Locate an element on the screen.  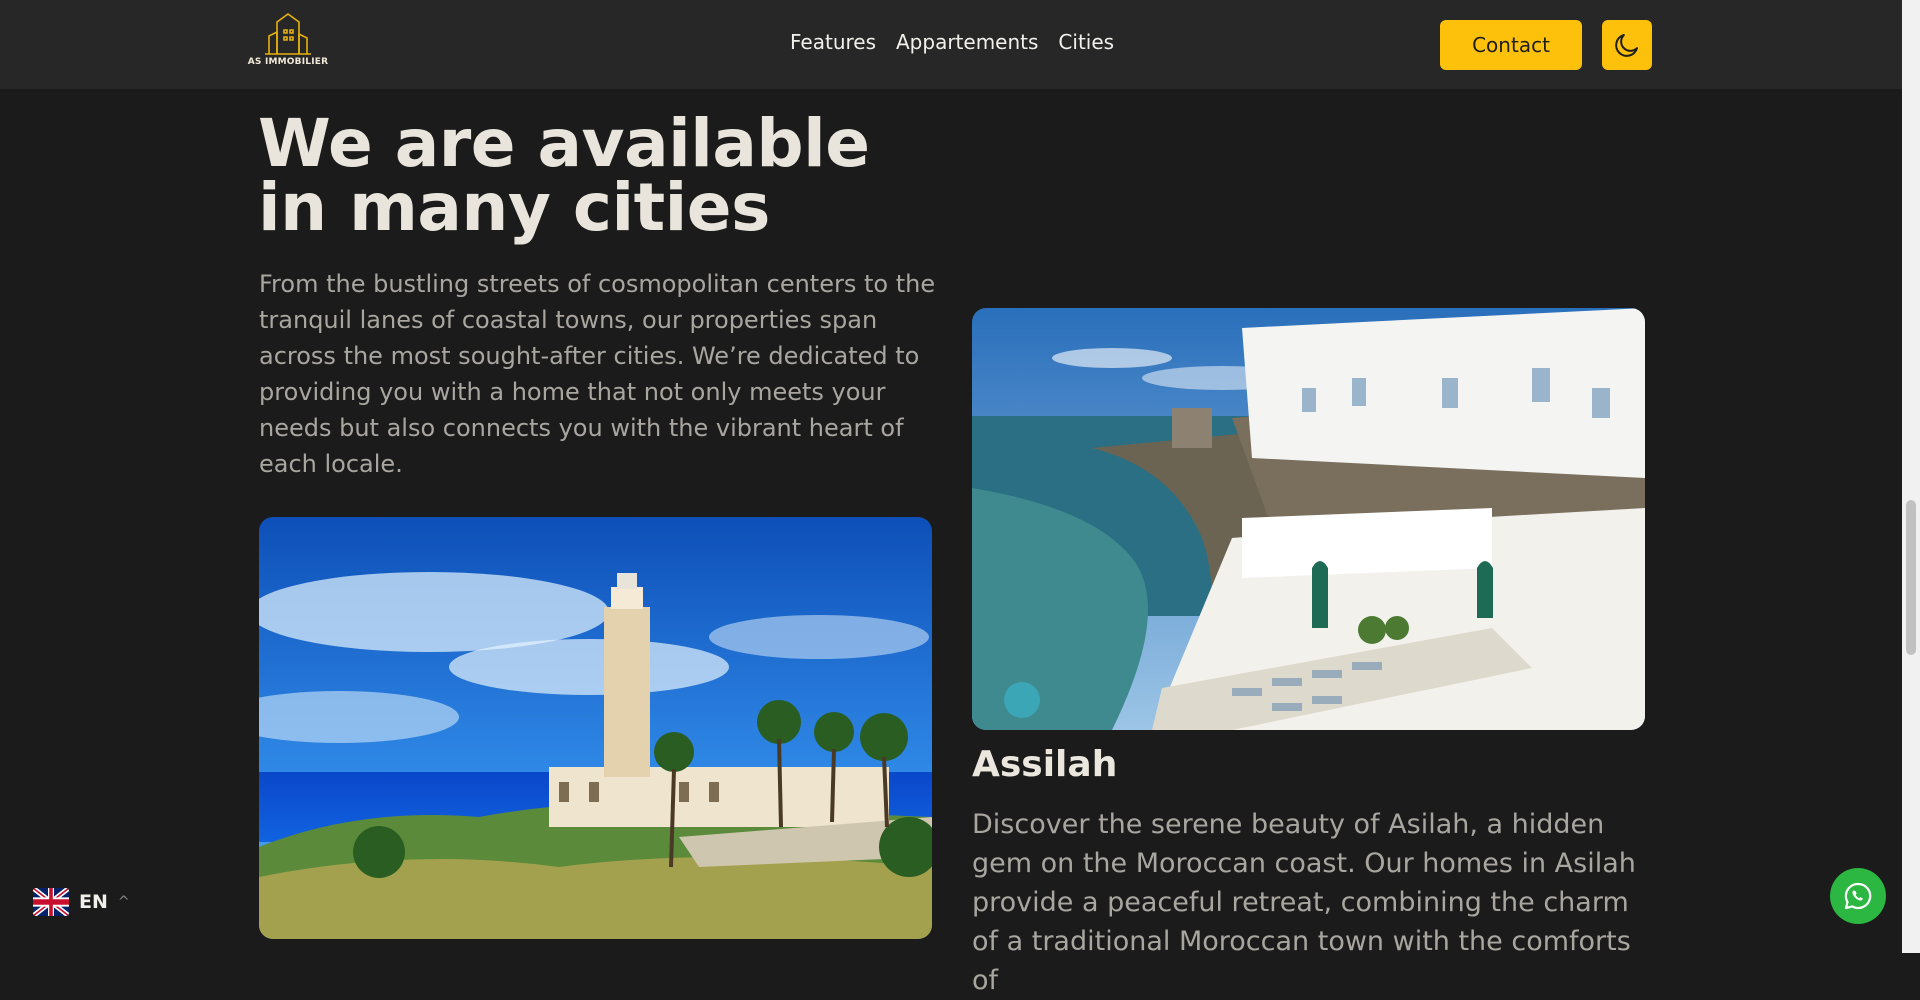
language-code: EN is located at coordinates (93, 902).